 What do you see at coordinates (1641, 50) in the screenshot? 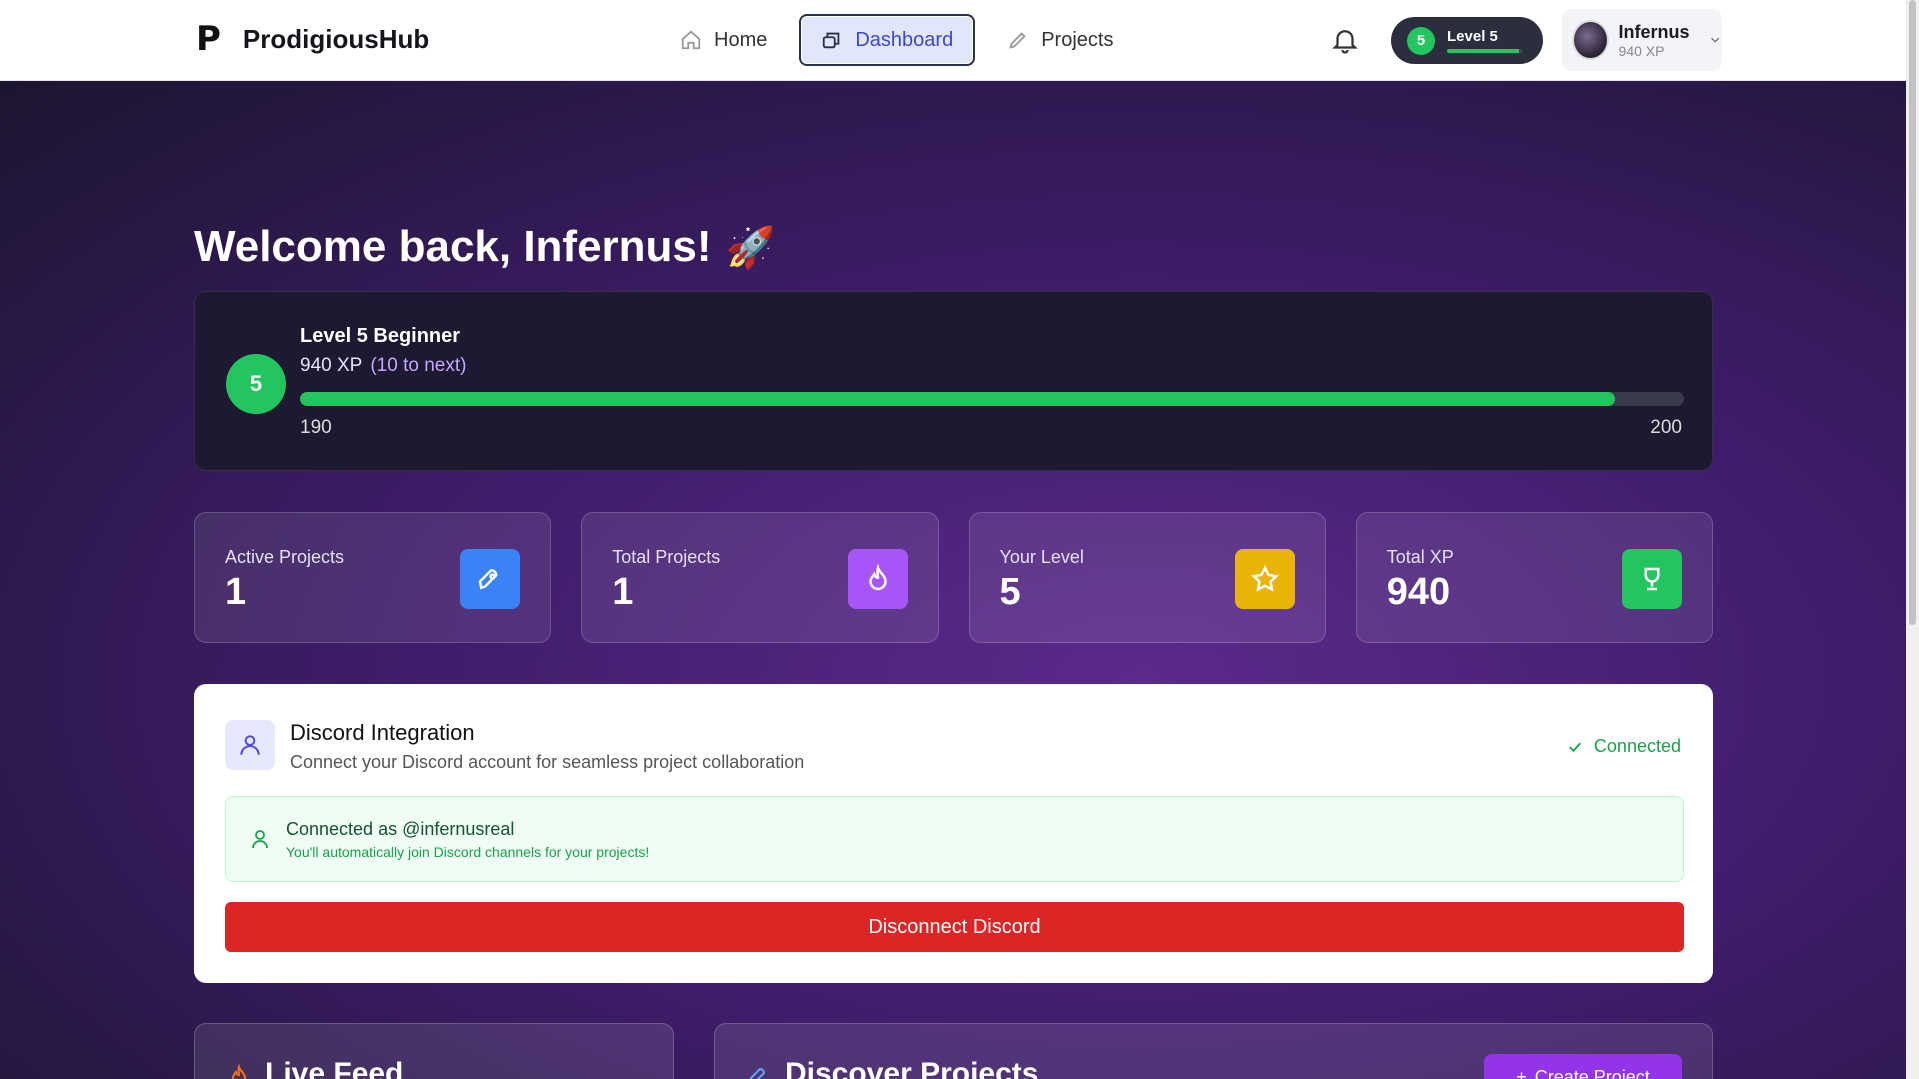
I see `user-xp: 940 XP` at bounding box center [1641, 50].